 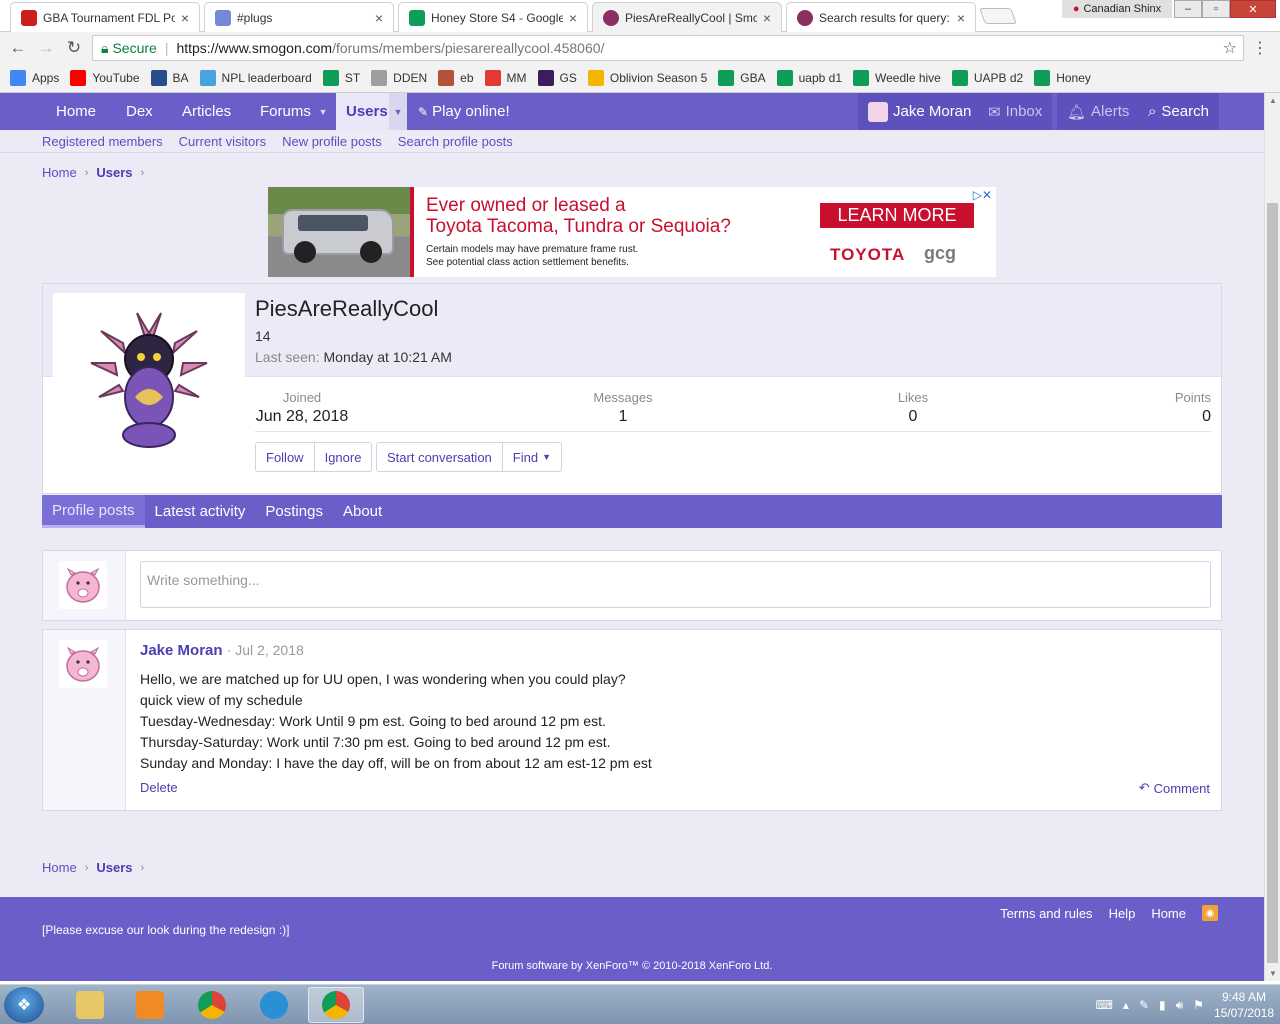 I want to click on volume-icon: 🔊︎, so click(x=1180, y=1005).